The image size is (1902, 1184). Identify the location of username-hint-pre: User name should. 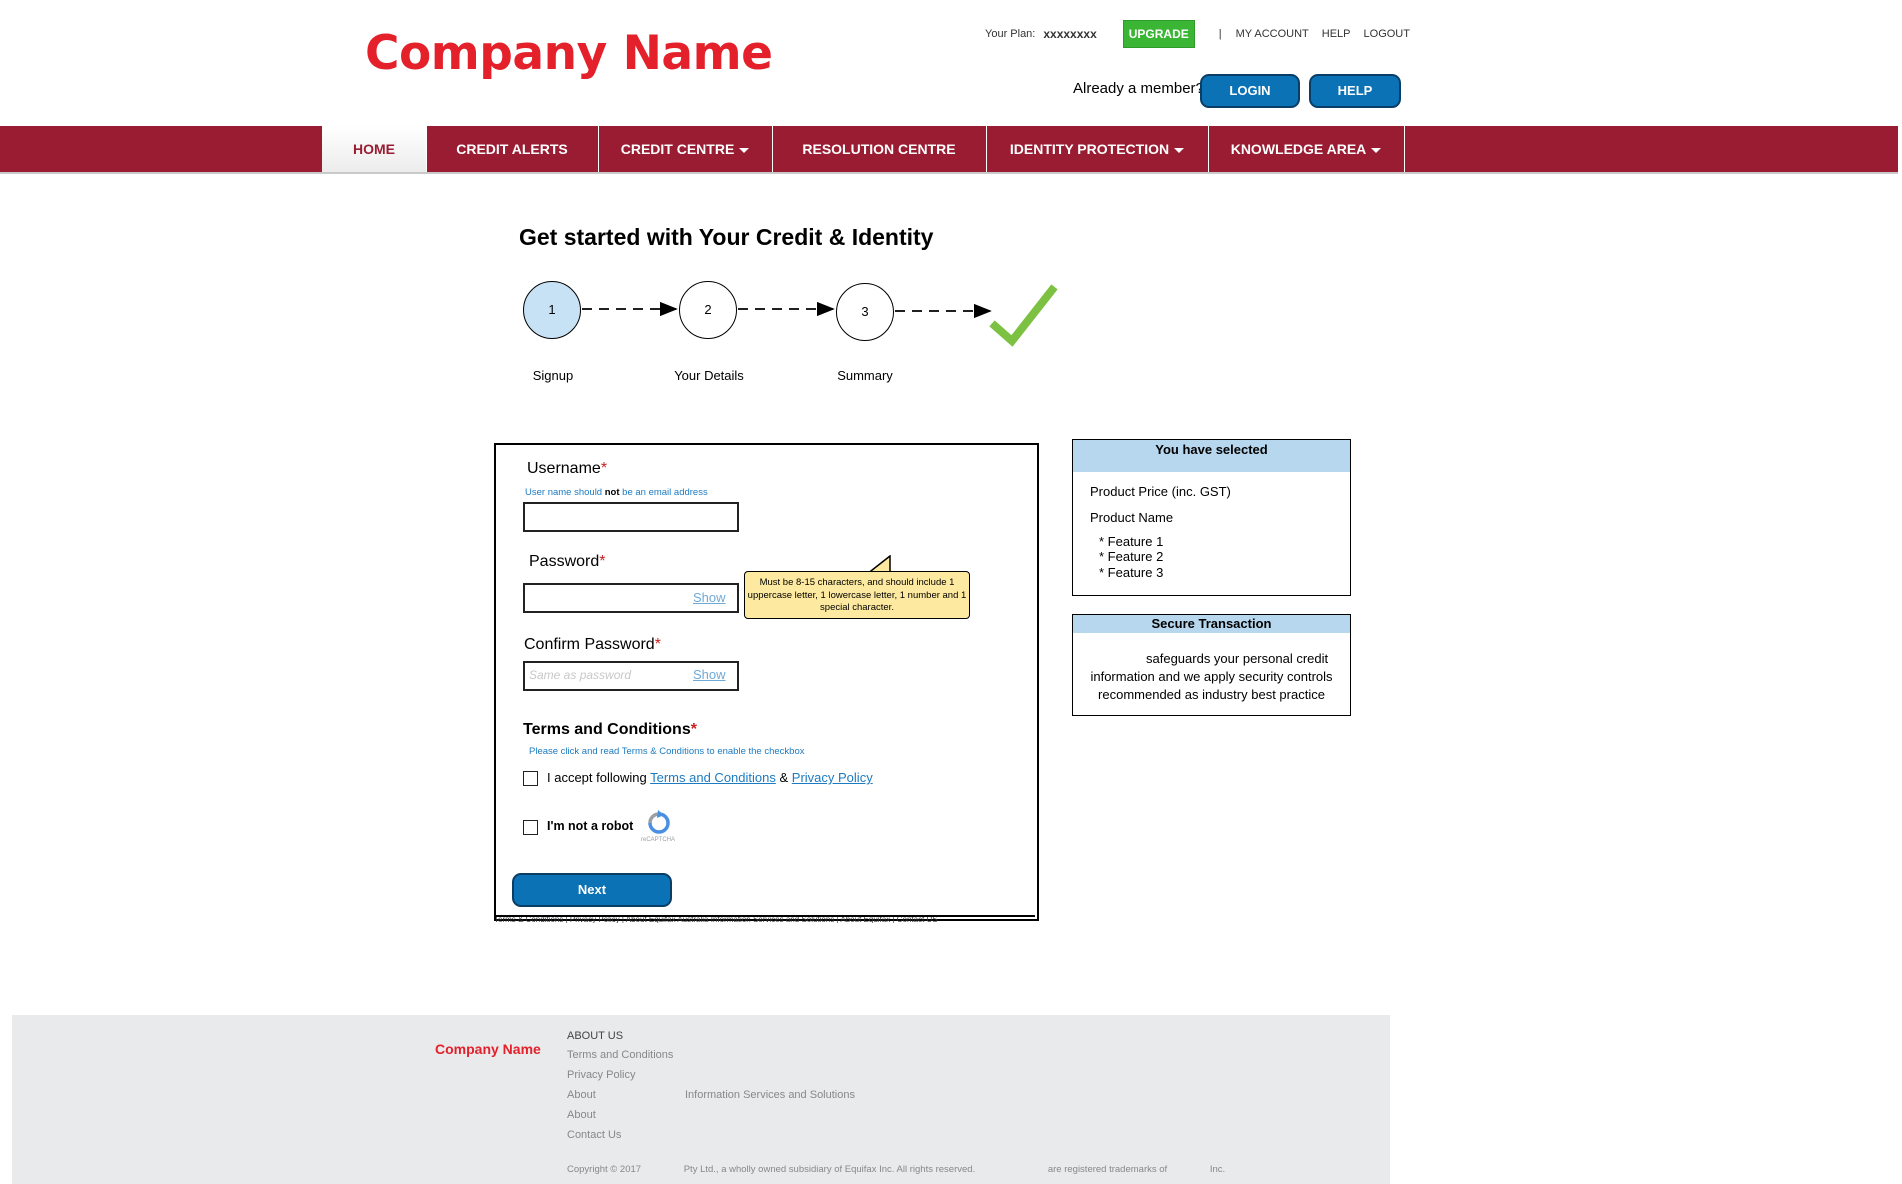
(565, 492).